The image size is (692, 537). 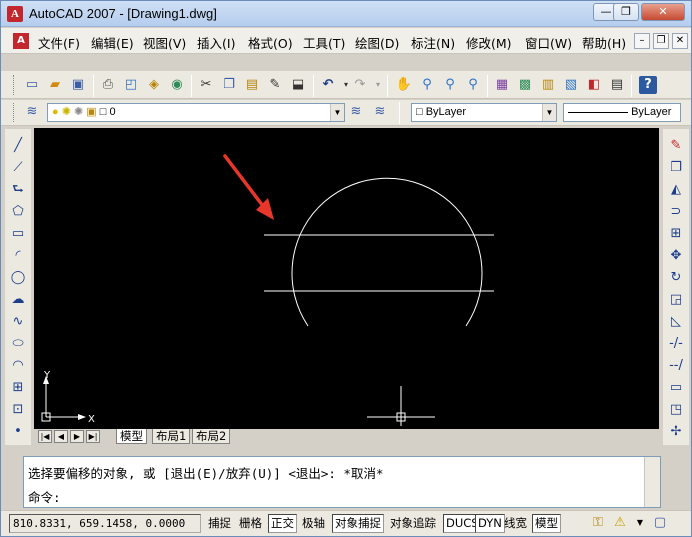 I want to click on layer-previous-icon: ≋, so click(x=380, y=112).